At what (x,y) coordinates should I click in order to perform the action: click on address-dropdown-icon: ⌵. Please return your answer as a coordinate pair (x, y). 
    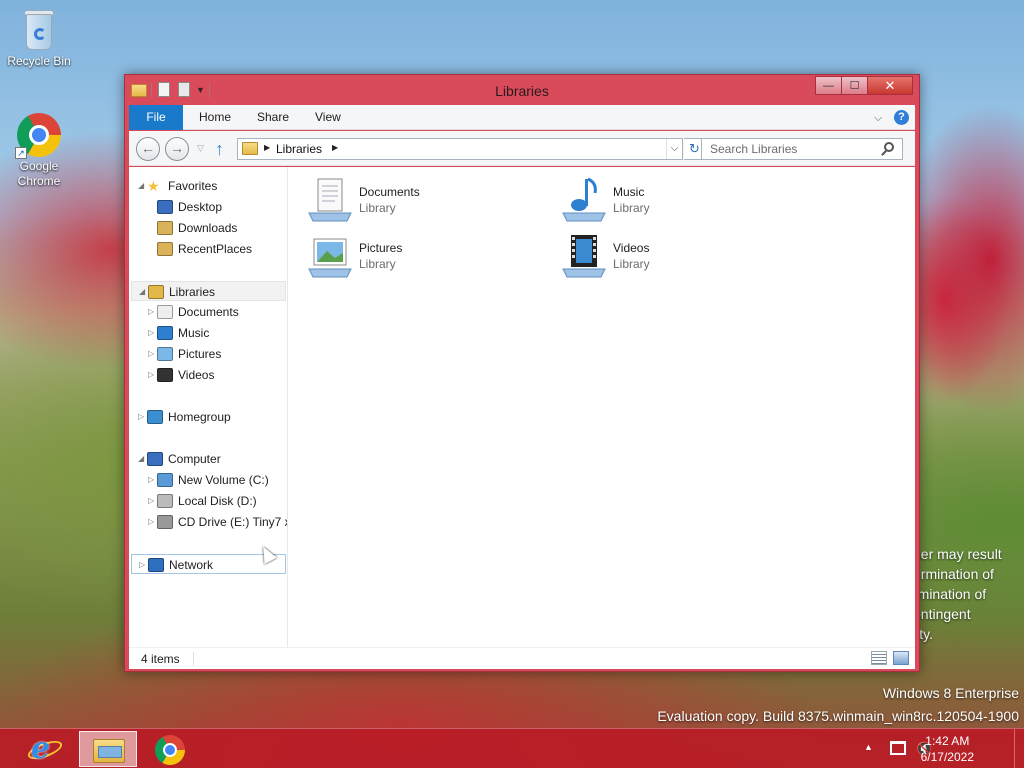
    Looking at the image, I should click on (674, 149).